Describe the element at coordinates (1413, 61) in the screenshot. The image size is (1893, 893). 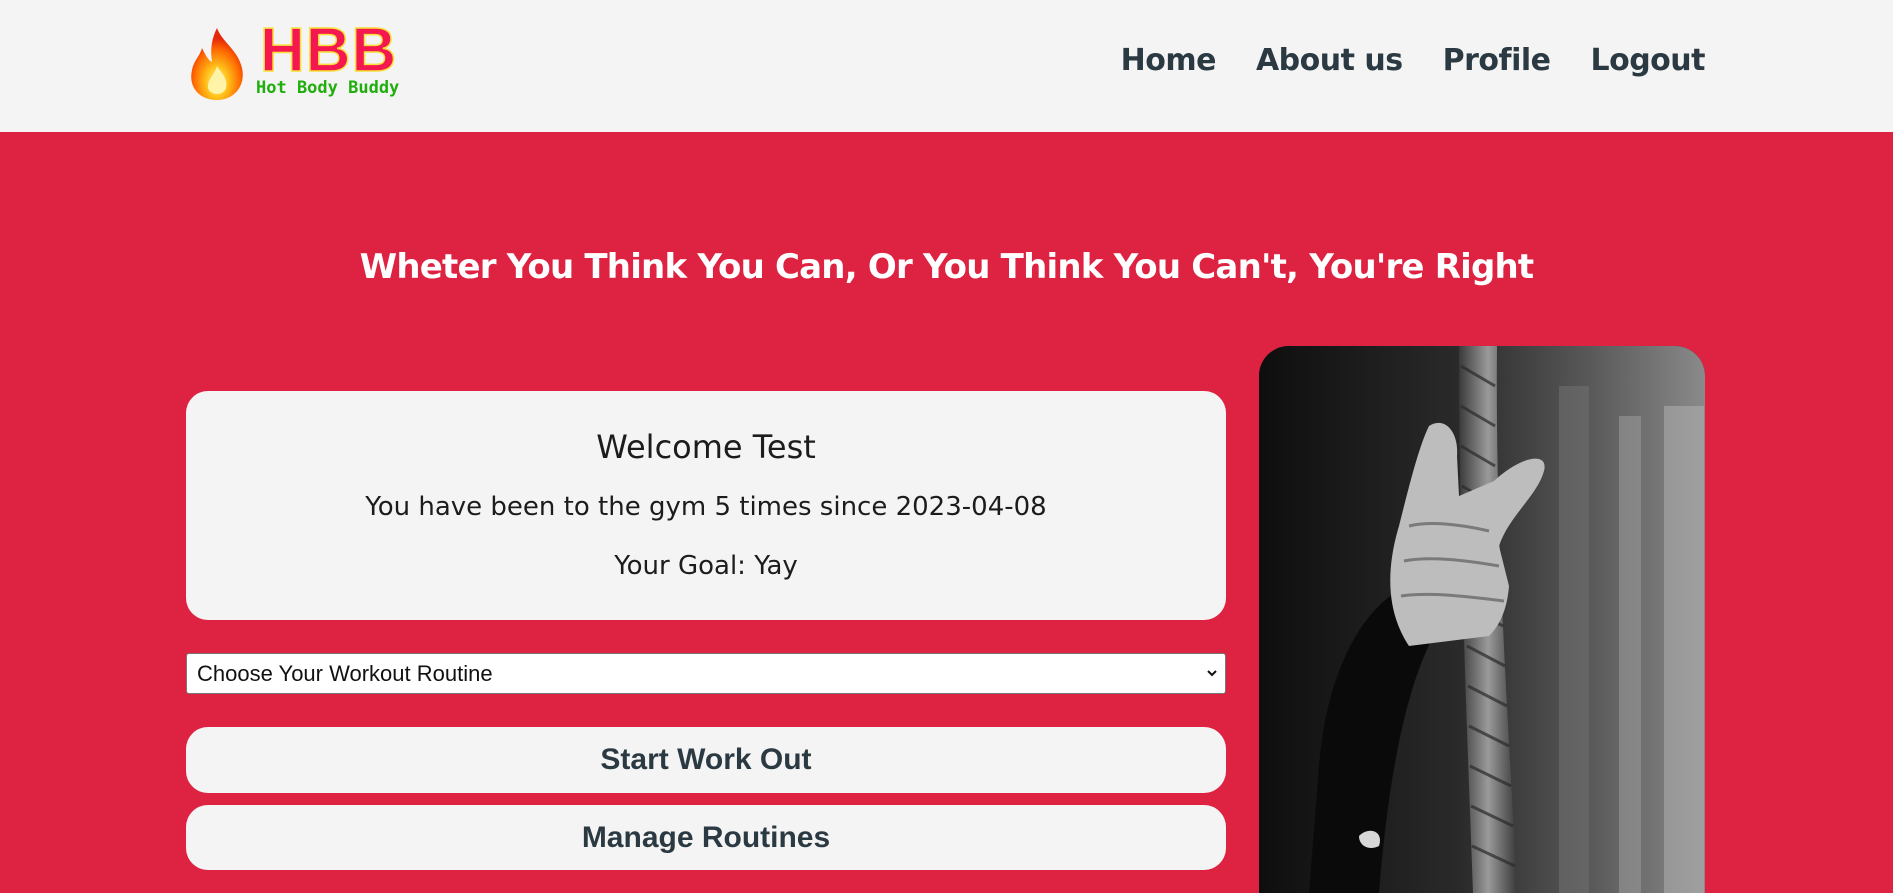
I see `main-nav: Home About us Profile Logout` at that location.